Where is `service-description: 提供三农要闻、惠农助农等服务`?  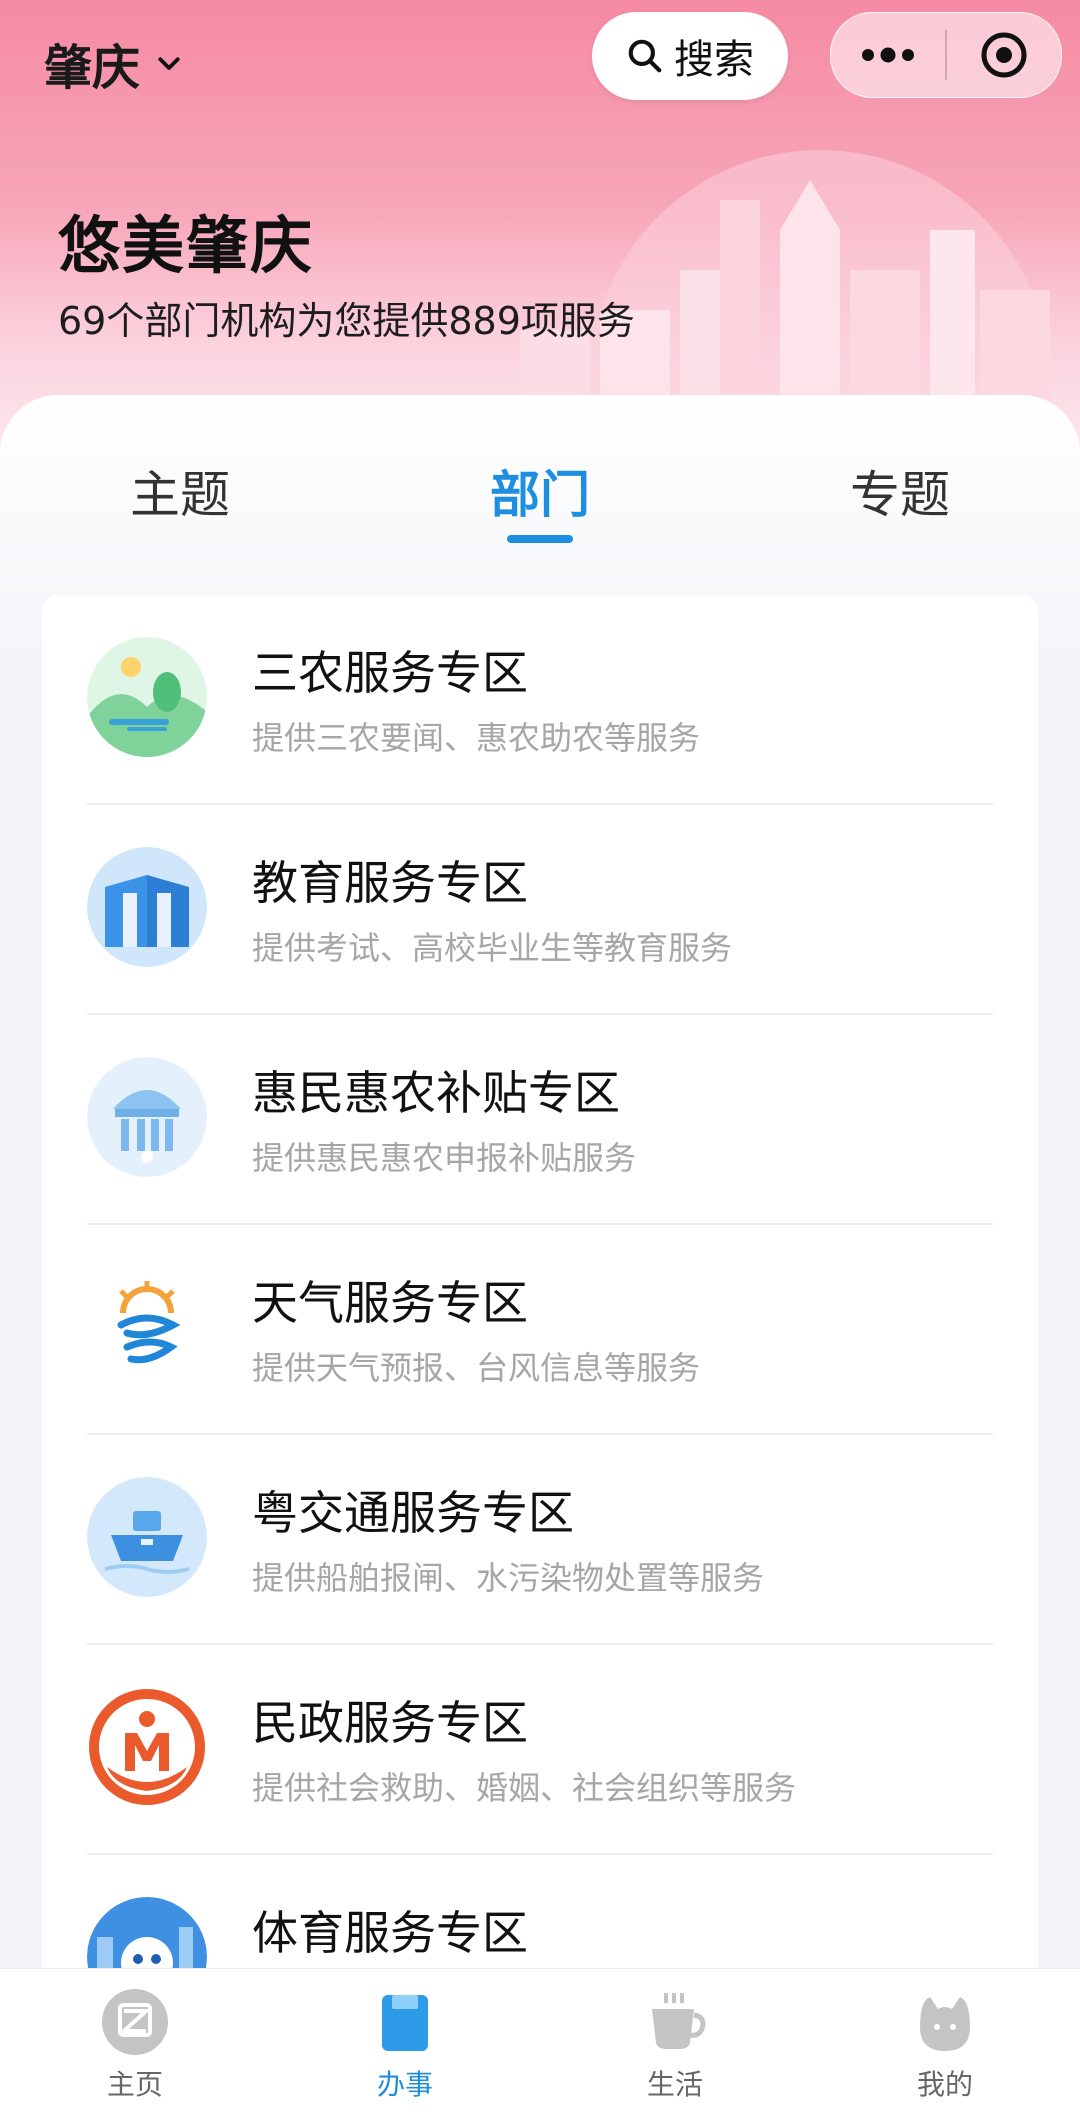
service-description: 提供三农要闻、惠农助农等服务 is located at coordinates (476, 738).